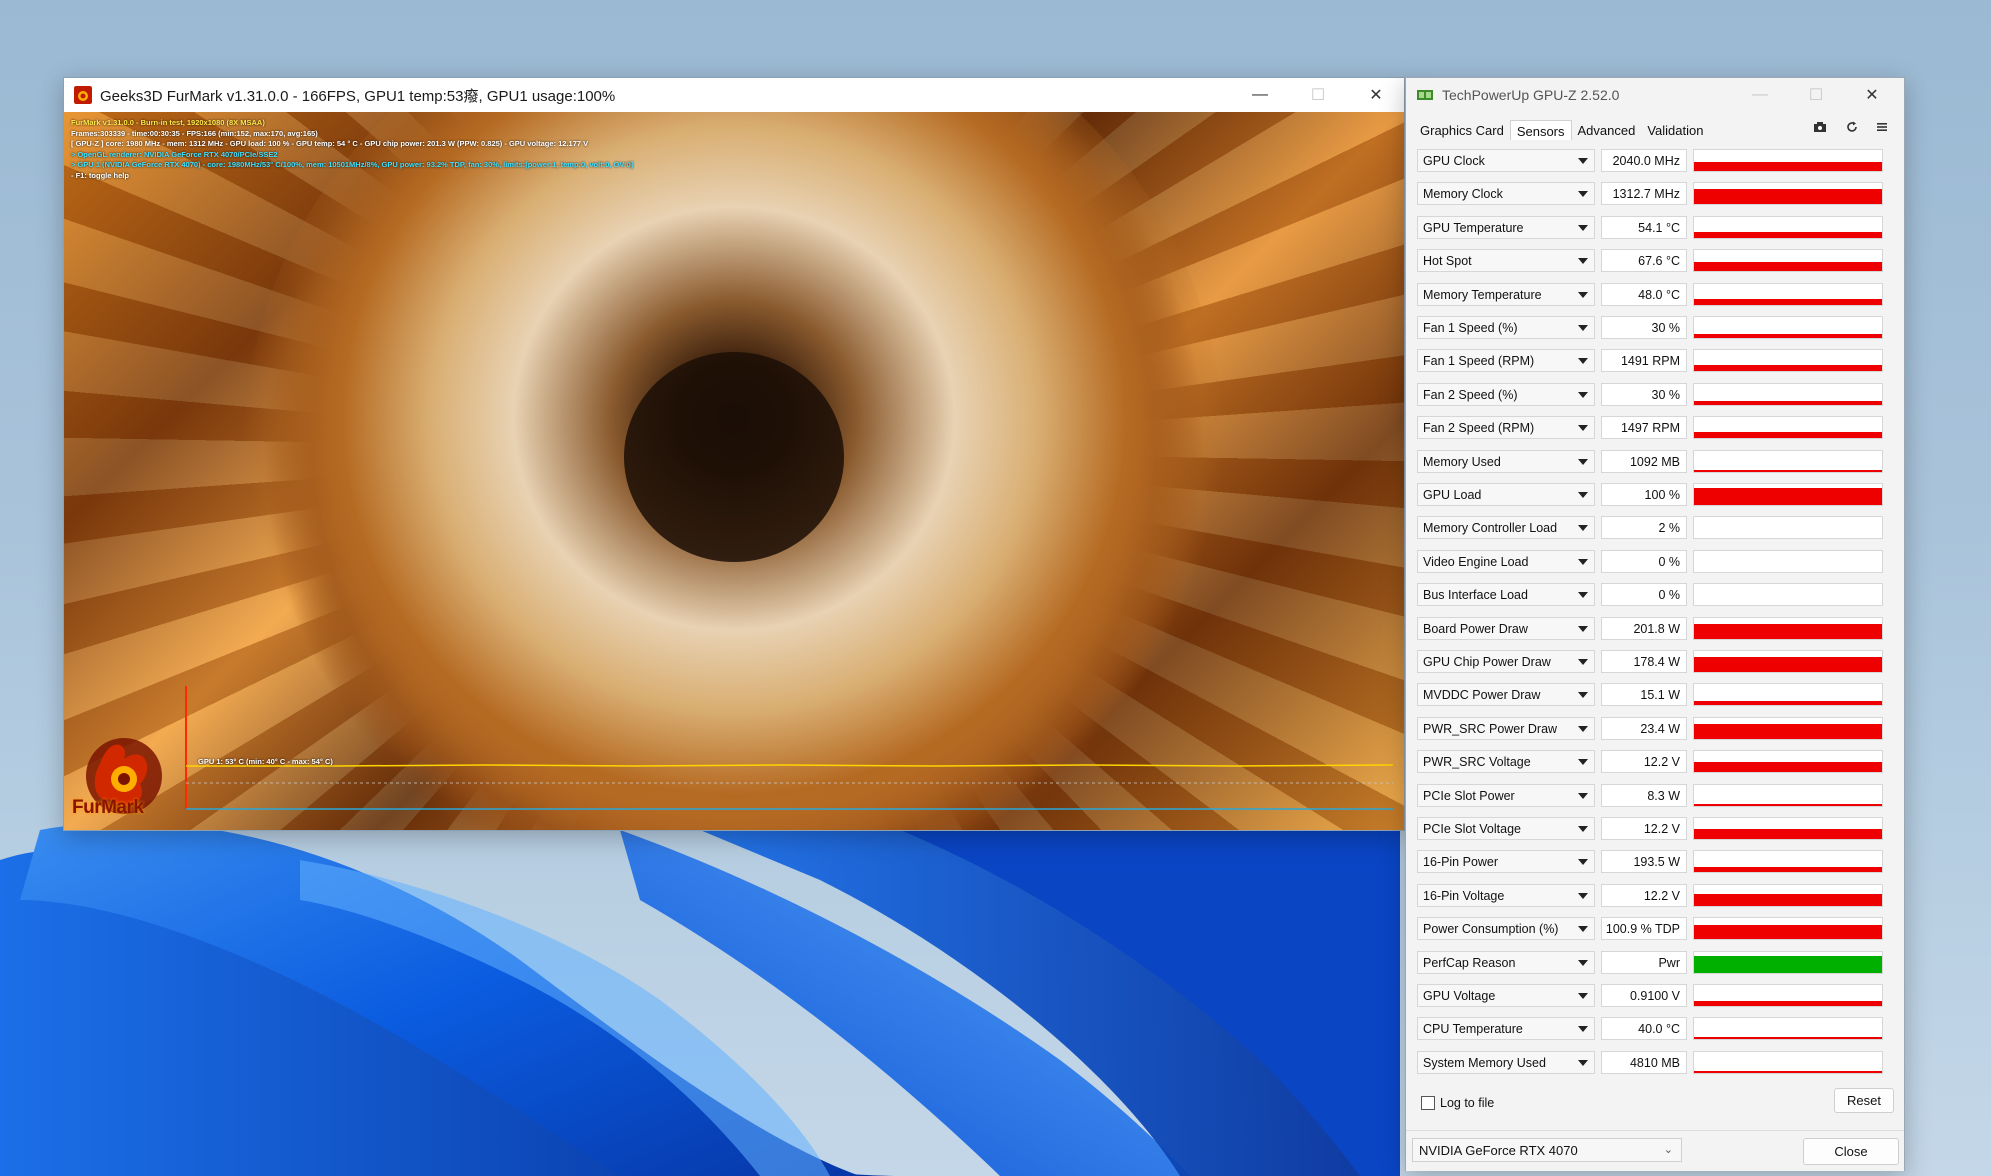  I want to click on sensor-name: PWR_SRC Power Draw, so click(1490, 728).